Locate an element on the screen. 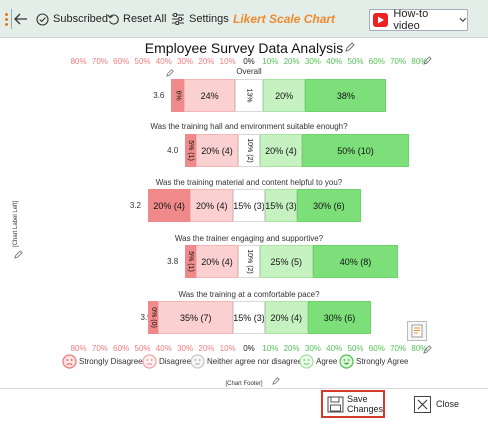 The width and height of the screenshot is (488, 425). subscribed-button: Subscribed is located at coordinates (72, 19).